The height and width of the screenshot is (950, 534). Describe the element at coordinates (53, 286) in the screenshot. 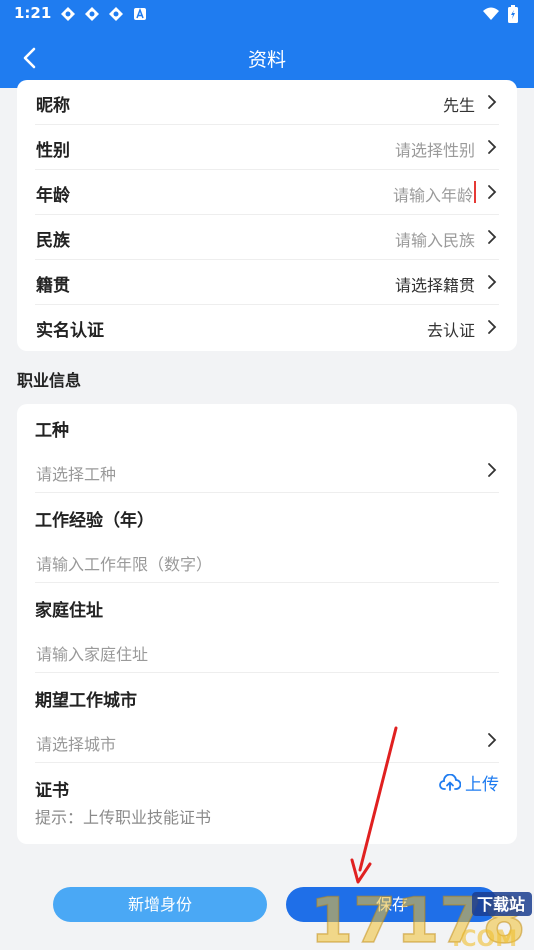

I see `hometown-label: 籍贯` at that location.